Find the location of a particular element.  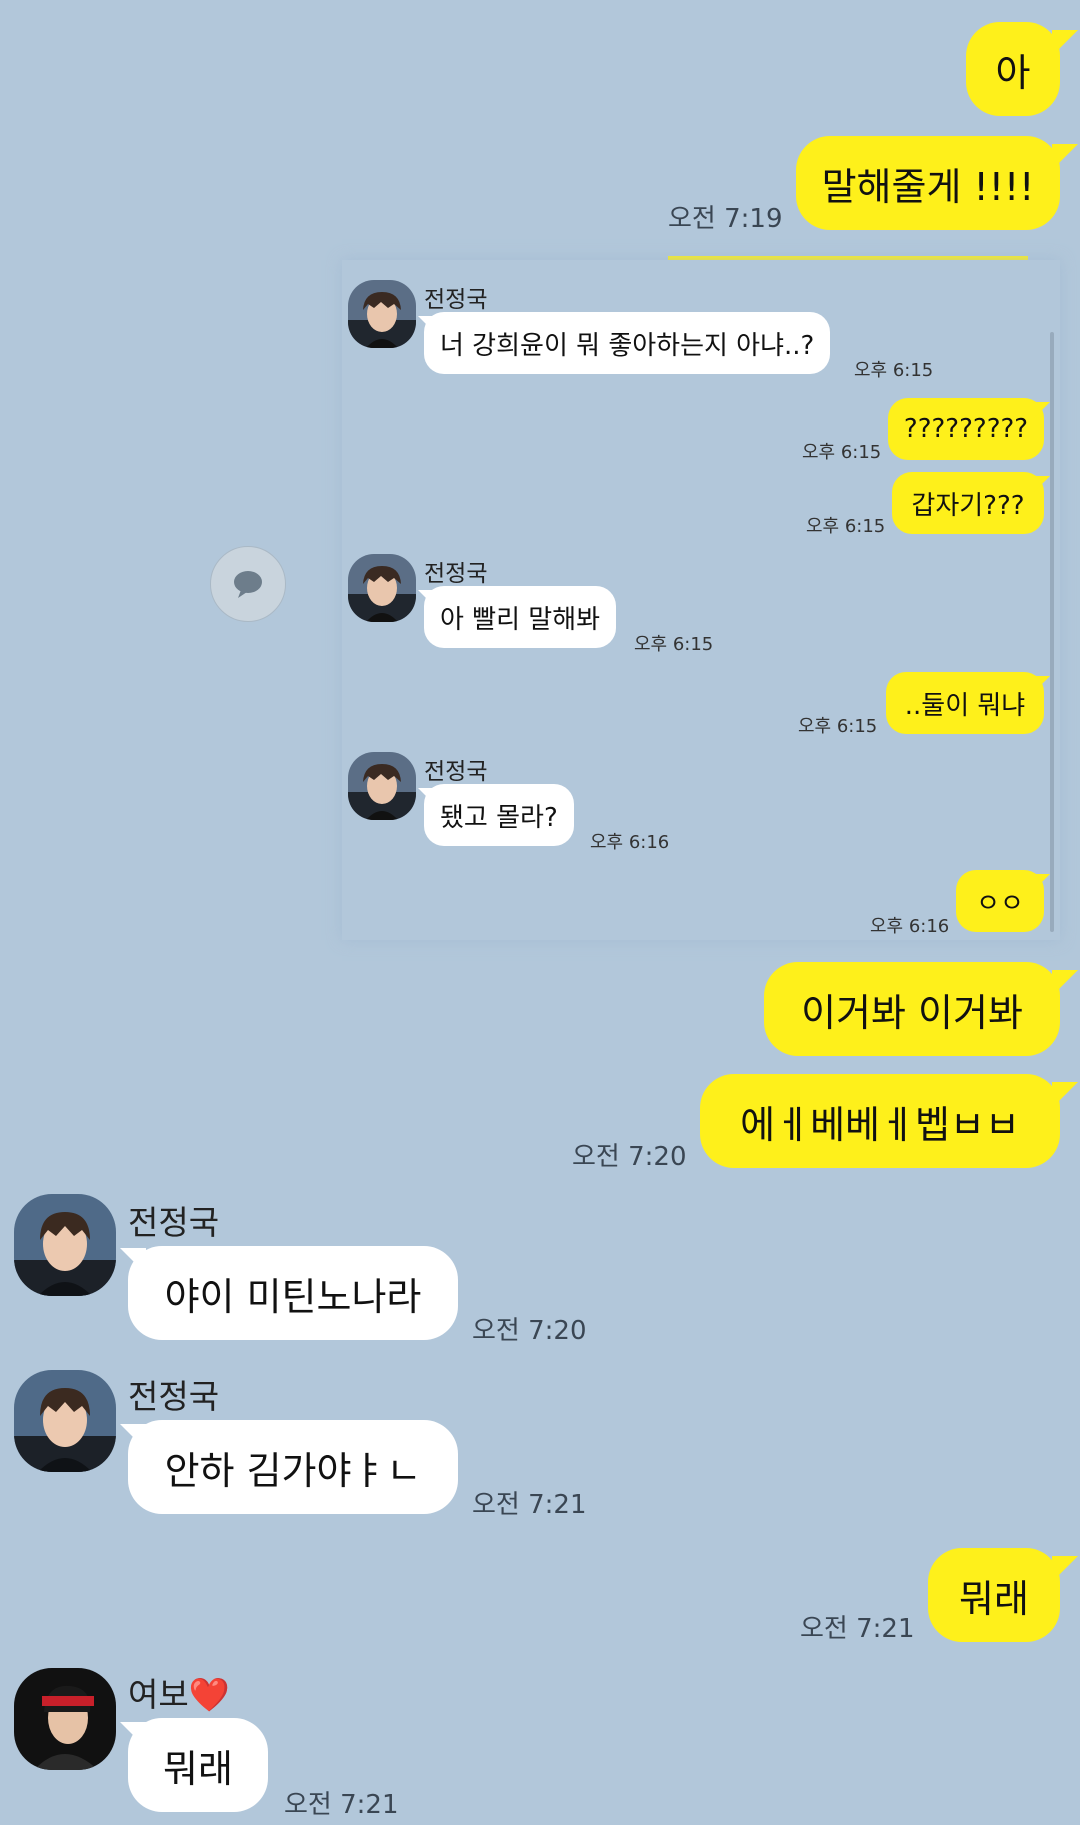

my-message-bubble: 에ㅔ베베ㅔ벱ㅂㅂ is located at coordinates (880, 1121).